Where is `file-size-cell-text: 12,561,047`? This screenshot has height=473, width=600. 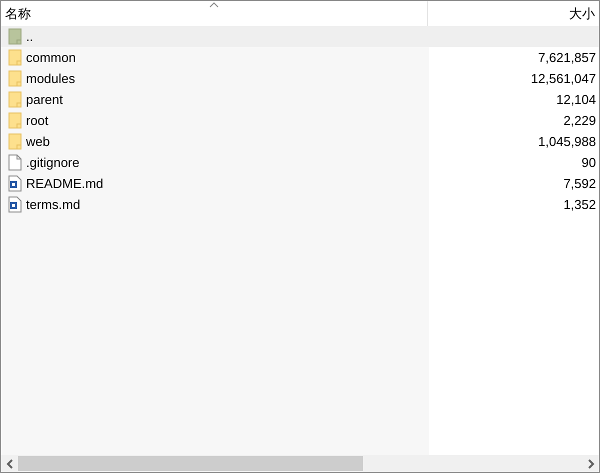 file-size-cell-text: 12,561,047 is located at coordinates (563, 79).